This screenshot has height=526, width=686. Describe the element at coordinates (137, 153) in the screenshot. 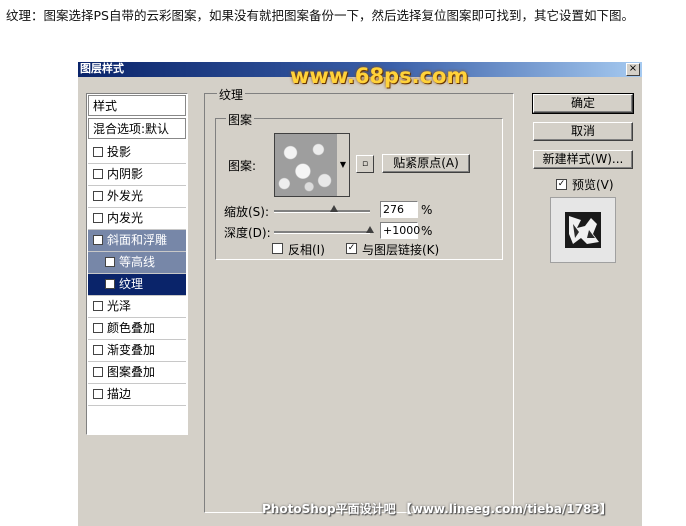

I see `style-item-drop-shadow: 投影` at that location.